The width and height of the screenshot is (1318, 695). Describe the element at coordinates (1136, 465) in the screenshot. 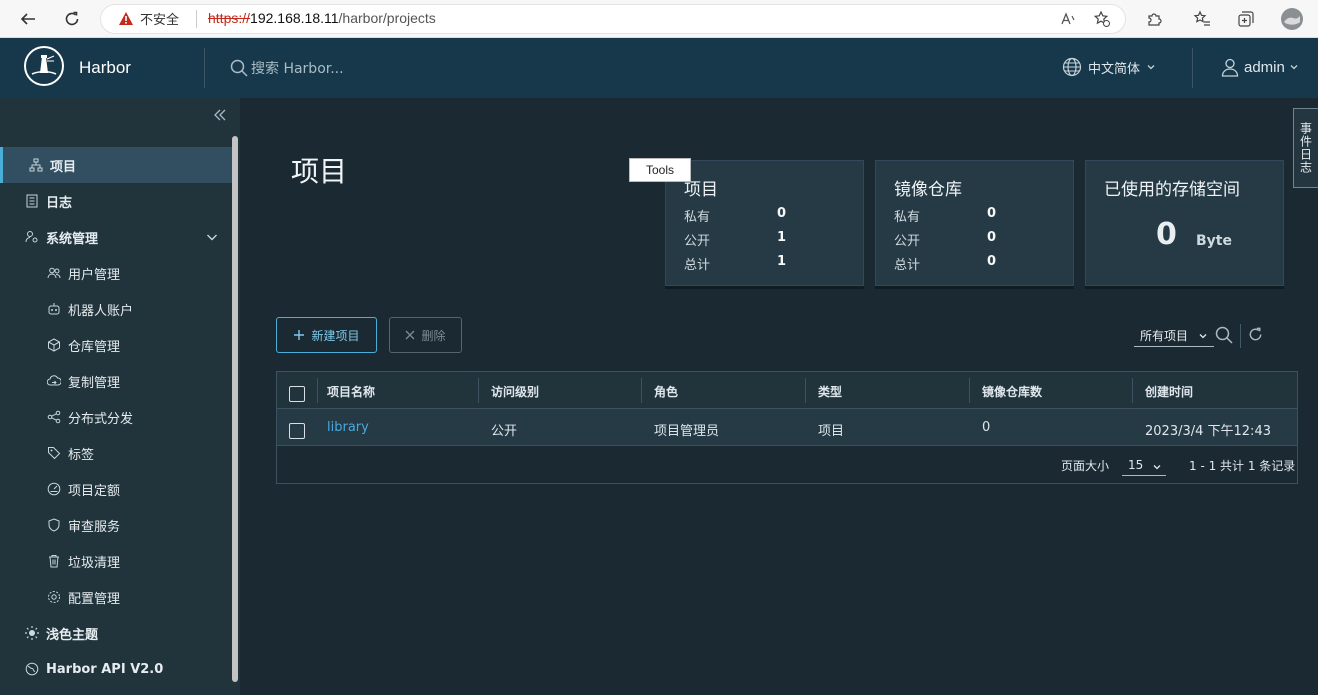

I see `page-size-value: 15` at that location.